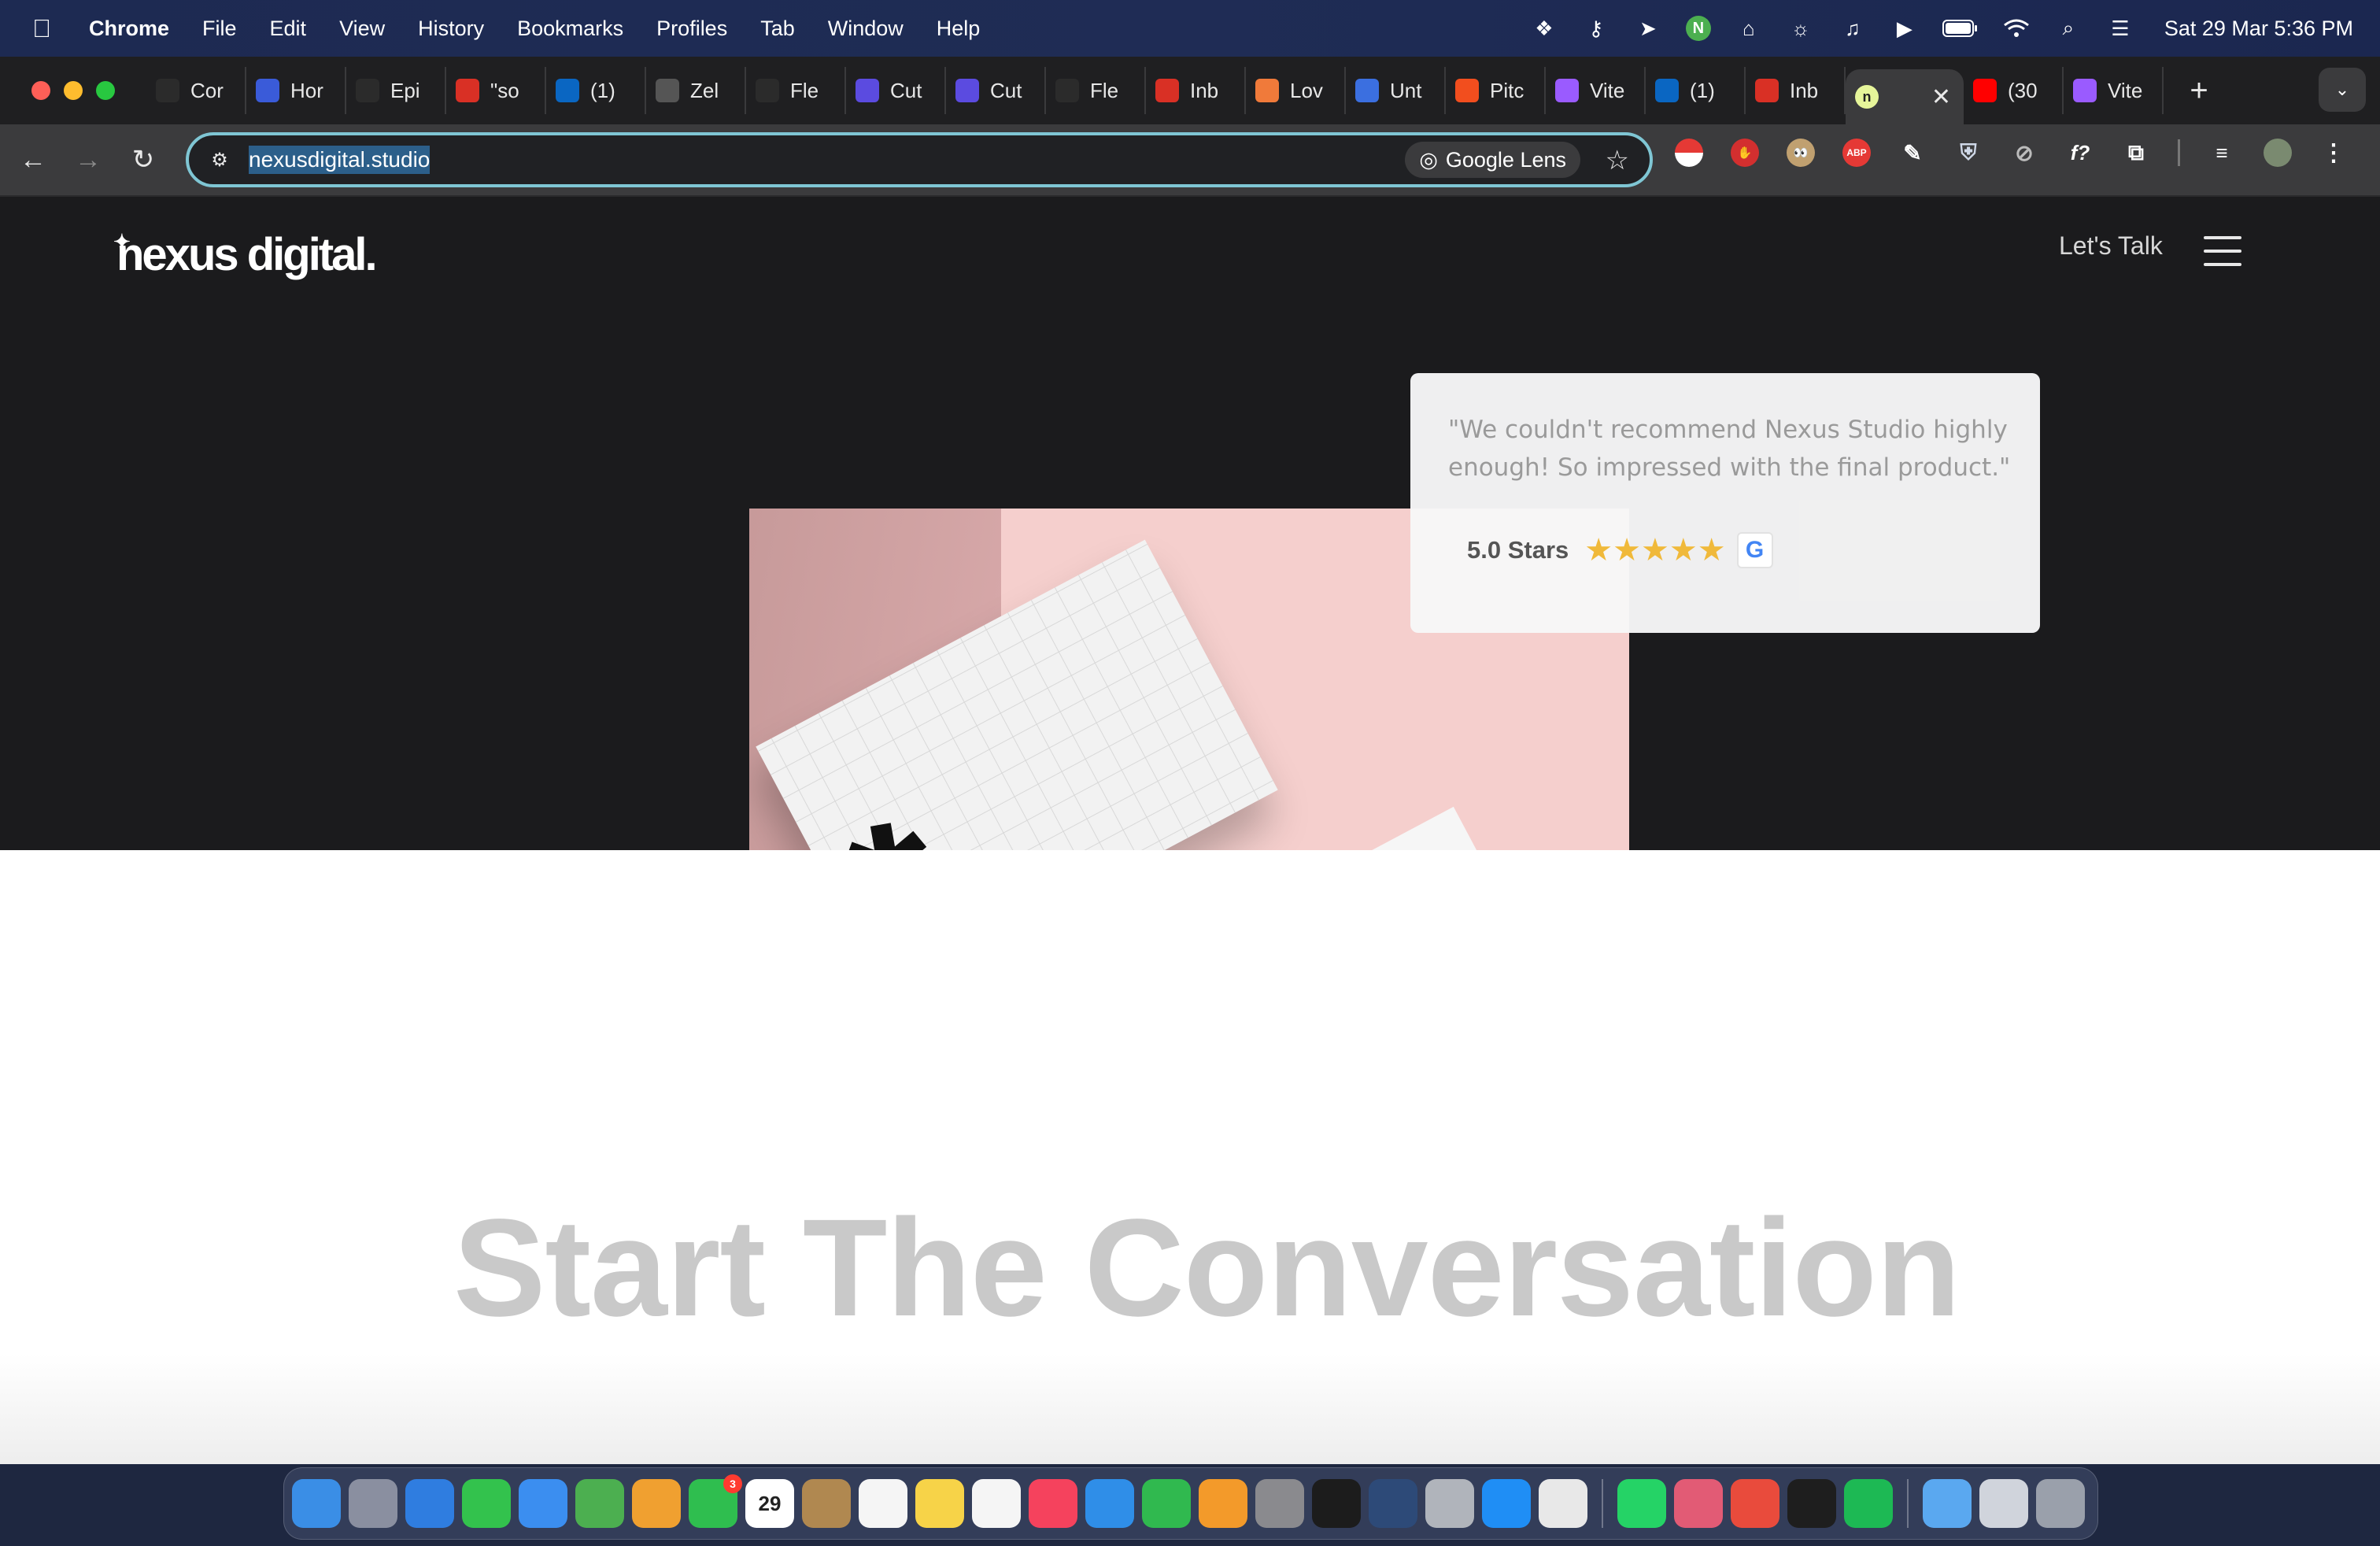 This screenshot has height=1546, width=2380. I want to click on notes-icon, so click(940, 1503).